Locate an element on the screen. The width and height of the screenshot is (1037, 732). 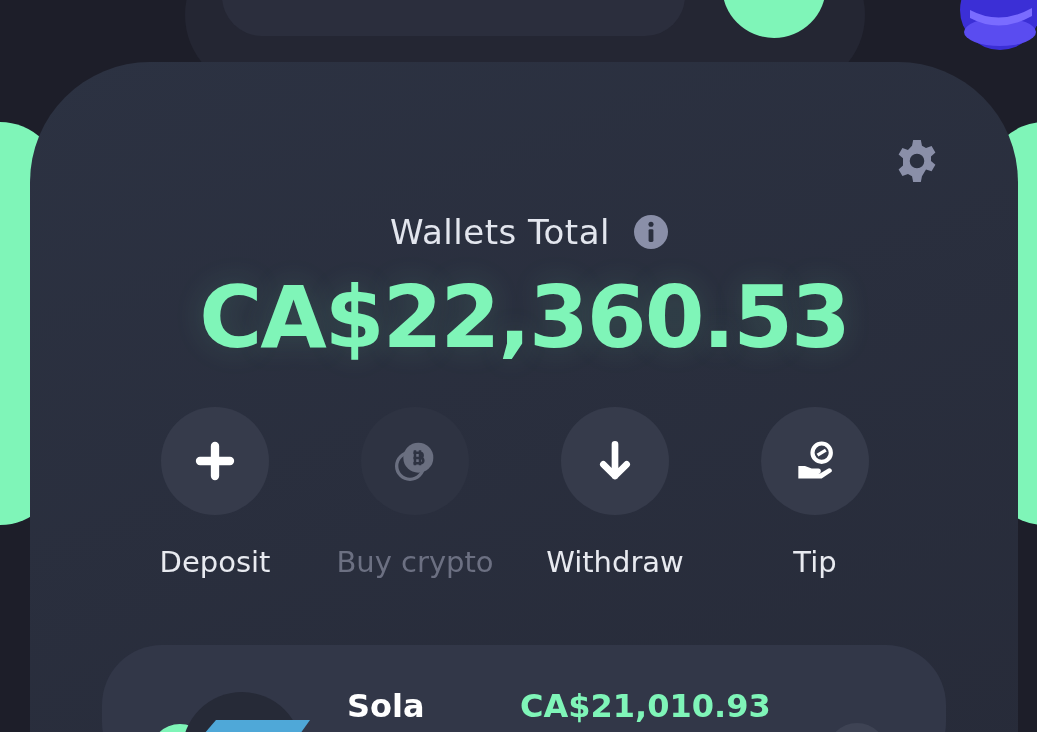
total-balance: CA$22,360.53 is located at coordinates (524, 317).